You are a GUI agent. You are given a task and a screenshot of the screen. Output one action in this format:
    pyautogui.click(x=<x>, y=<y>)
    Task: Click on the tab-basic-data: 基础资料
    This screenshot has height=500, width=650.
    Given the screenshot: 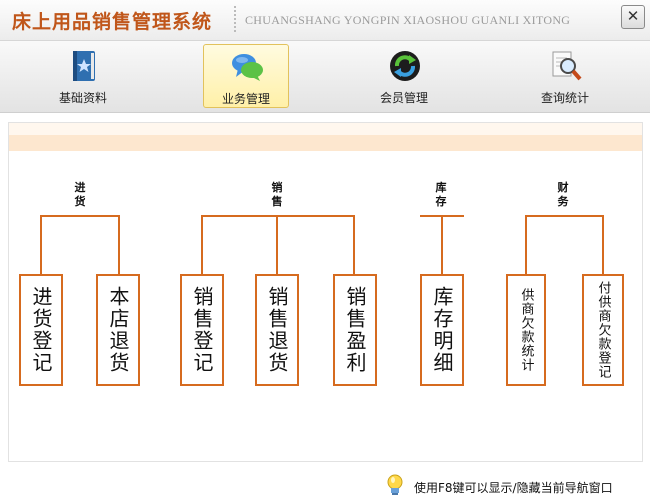 What is the action you would take?
    pyautogui.click(x=83, y=75)
    